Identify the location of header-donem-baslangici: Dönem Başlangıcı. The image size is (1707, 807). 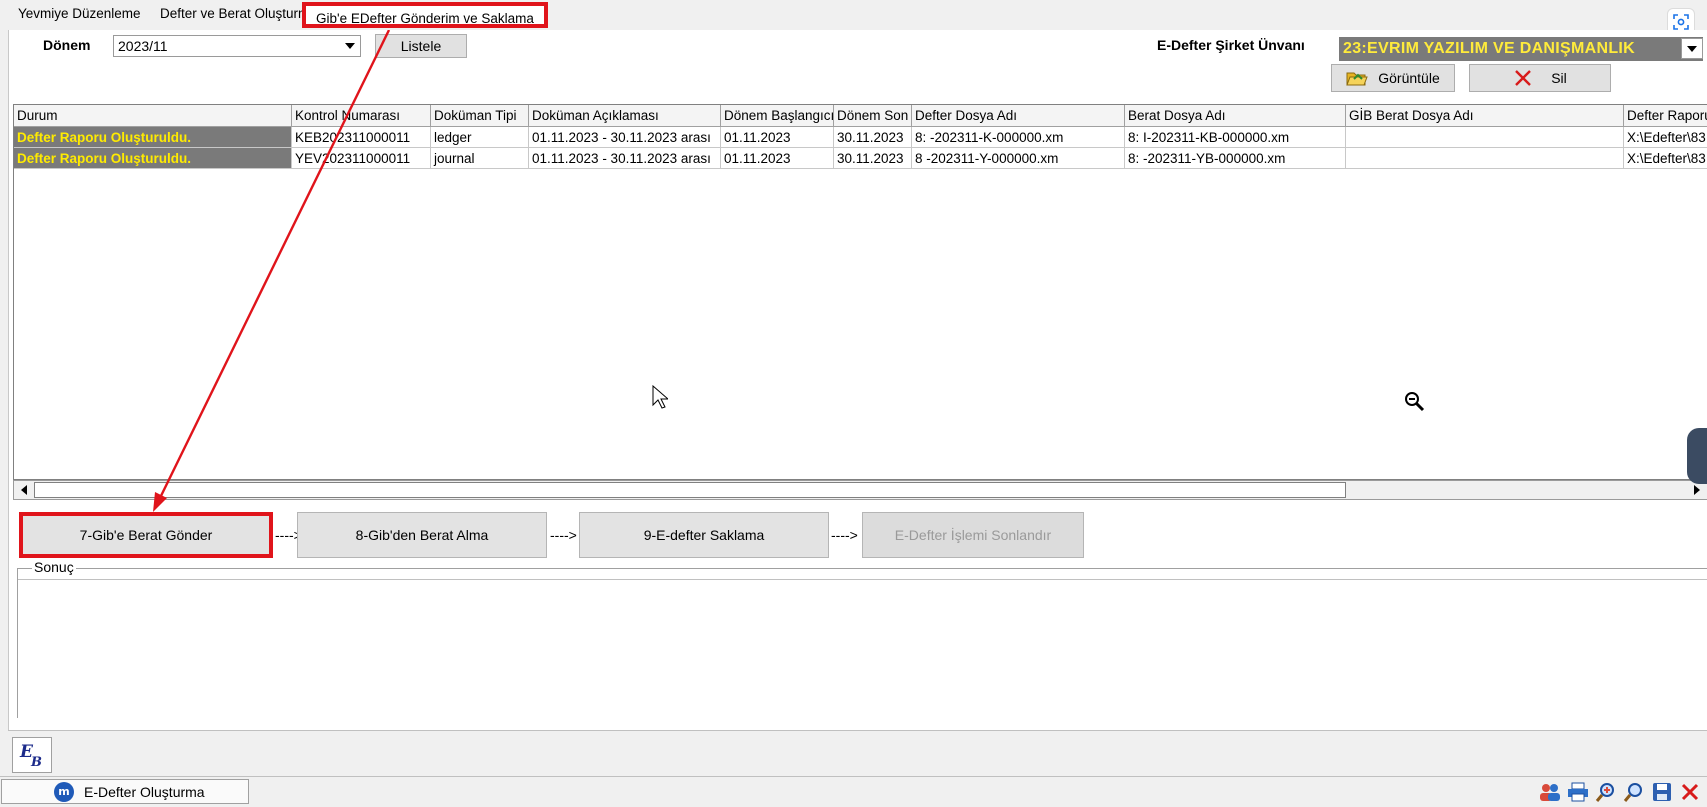
(777, 115).